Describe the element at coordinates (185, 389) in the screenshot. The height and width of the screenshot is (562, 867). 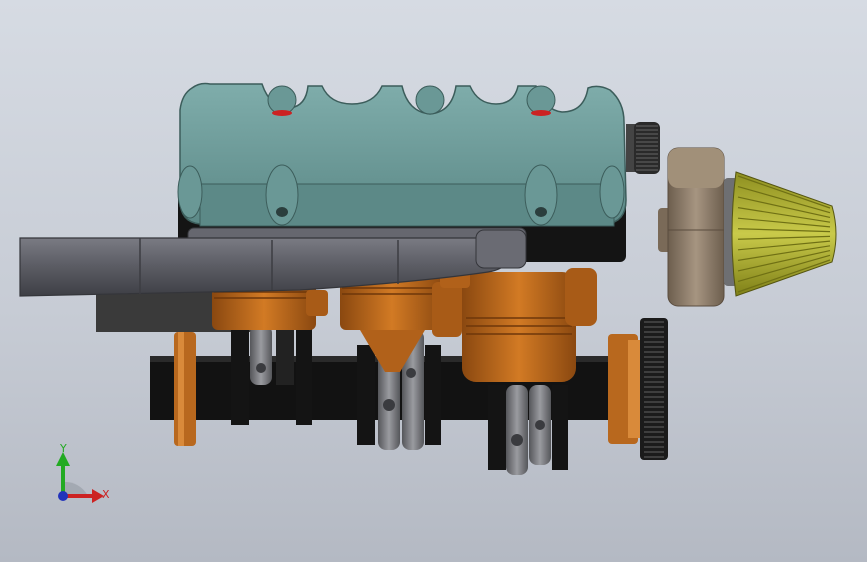
I see `flywheel` at that location.